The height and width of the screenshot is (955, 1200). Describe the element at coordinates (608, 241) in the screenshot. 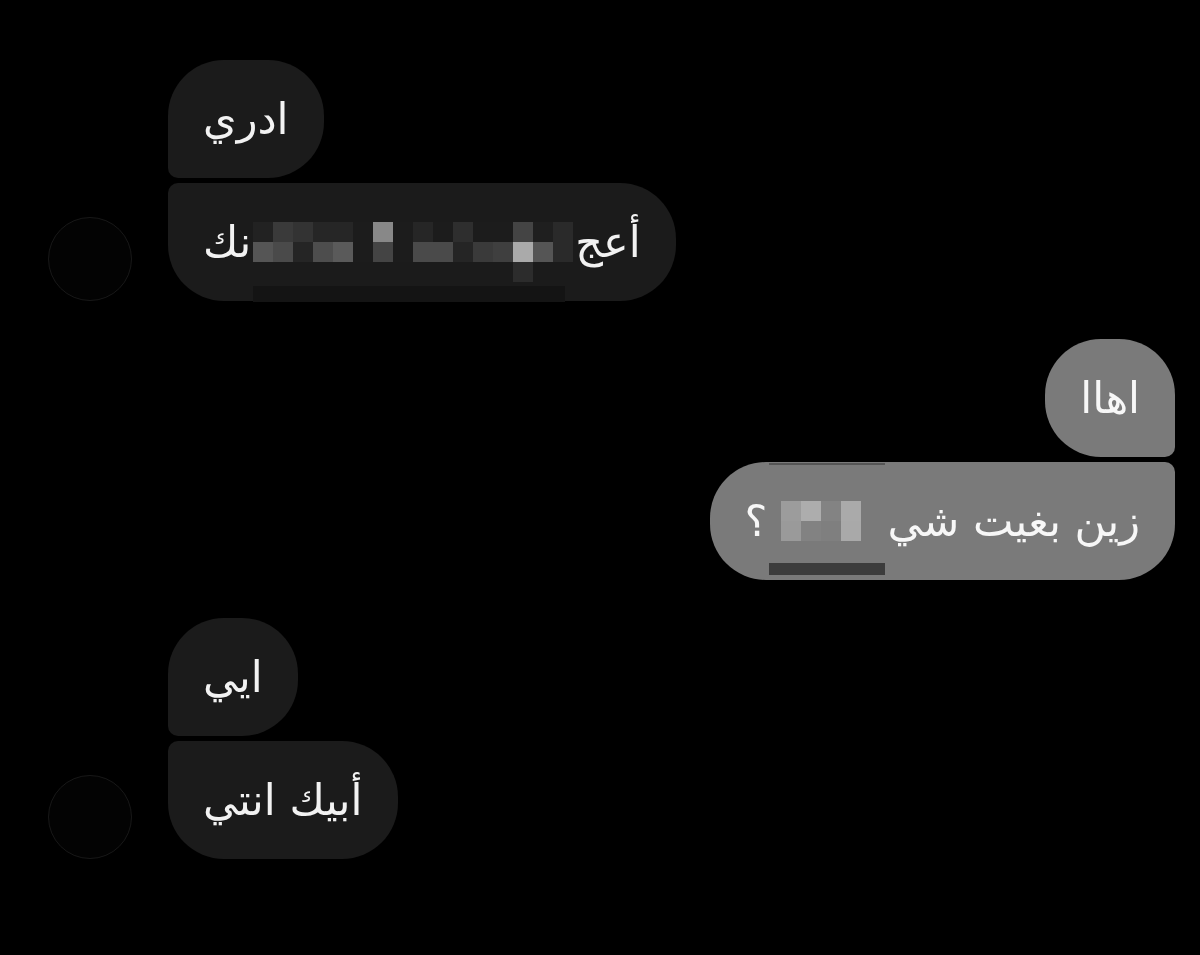

I see `message-text: أعج` at that location.